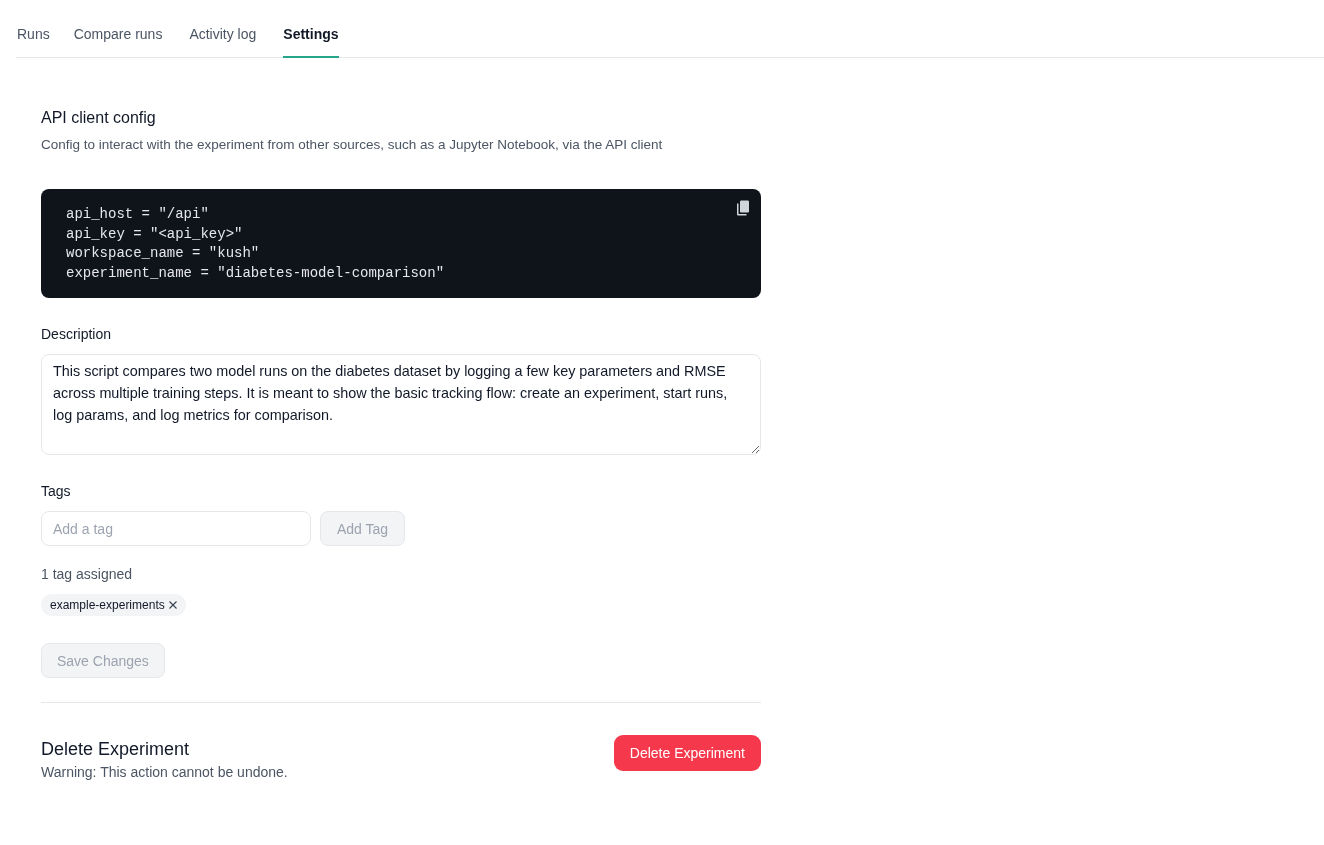 Image resolution: width=1324 pixels, height=845 pixels. I want to click on warning-text: Warning: This action cannot be undone., so click(164, 772).